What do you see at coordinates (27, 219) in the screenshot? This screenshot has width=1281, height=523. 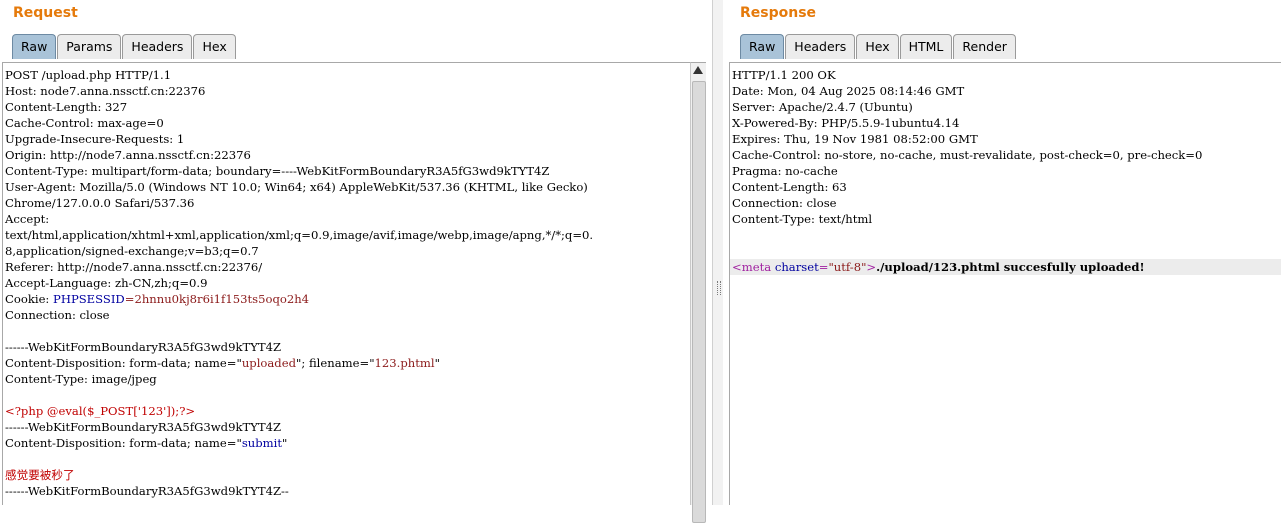 I see `request-line-segment: Accept:` at bounding box center [27, 219].